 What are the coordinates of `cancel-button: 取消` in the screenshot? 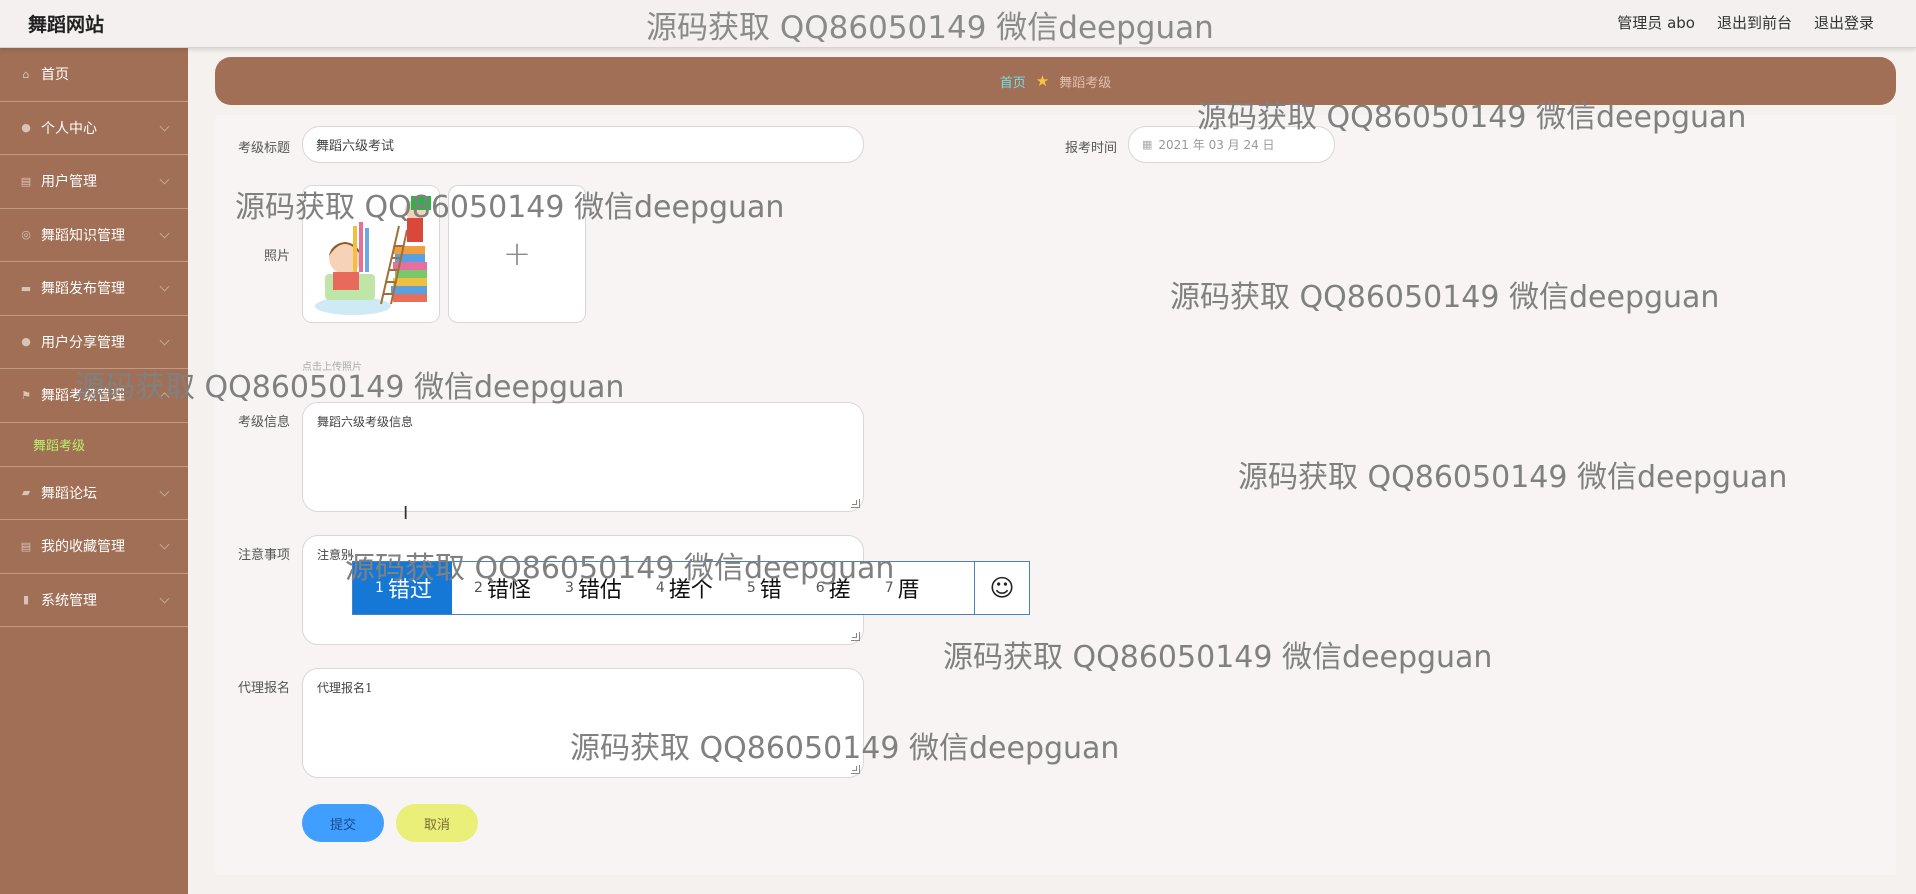 It's located at (437, 823).